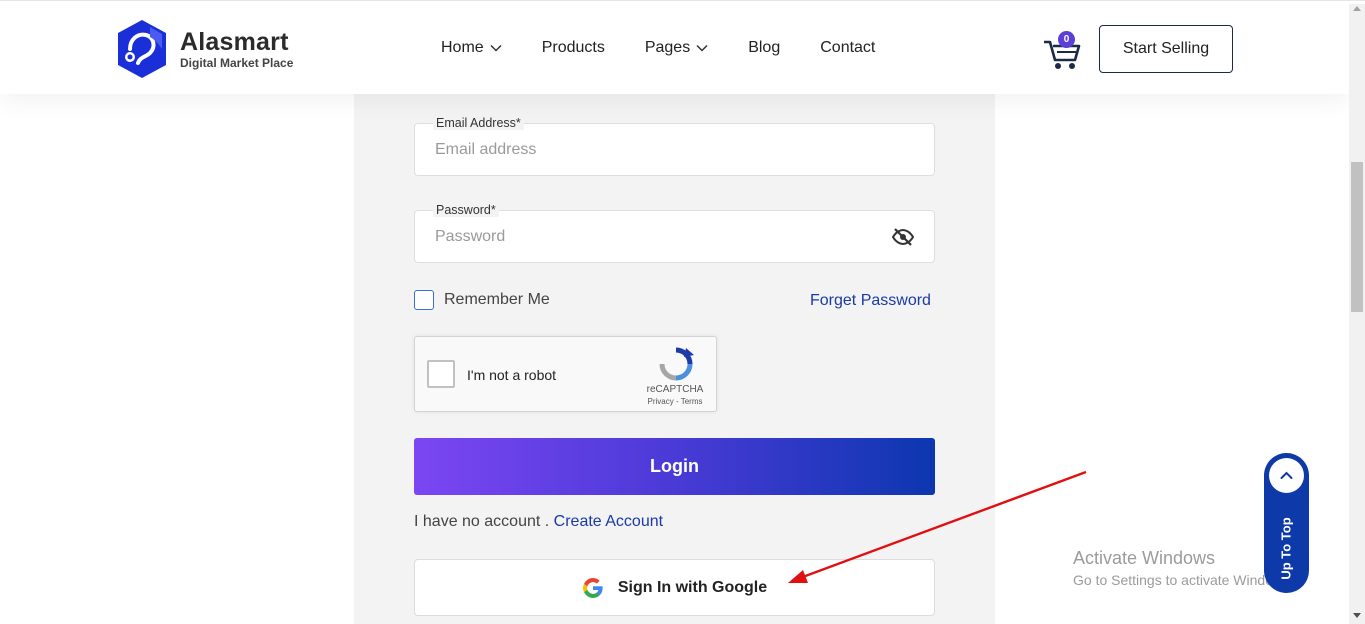  I want to click on recaptcha-checkbox, so click(441, 374).